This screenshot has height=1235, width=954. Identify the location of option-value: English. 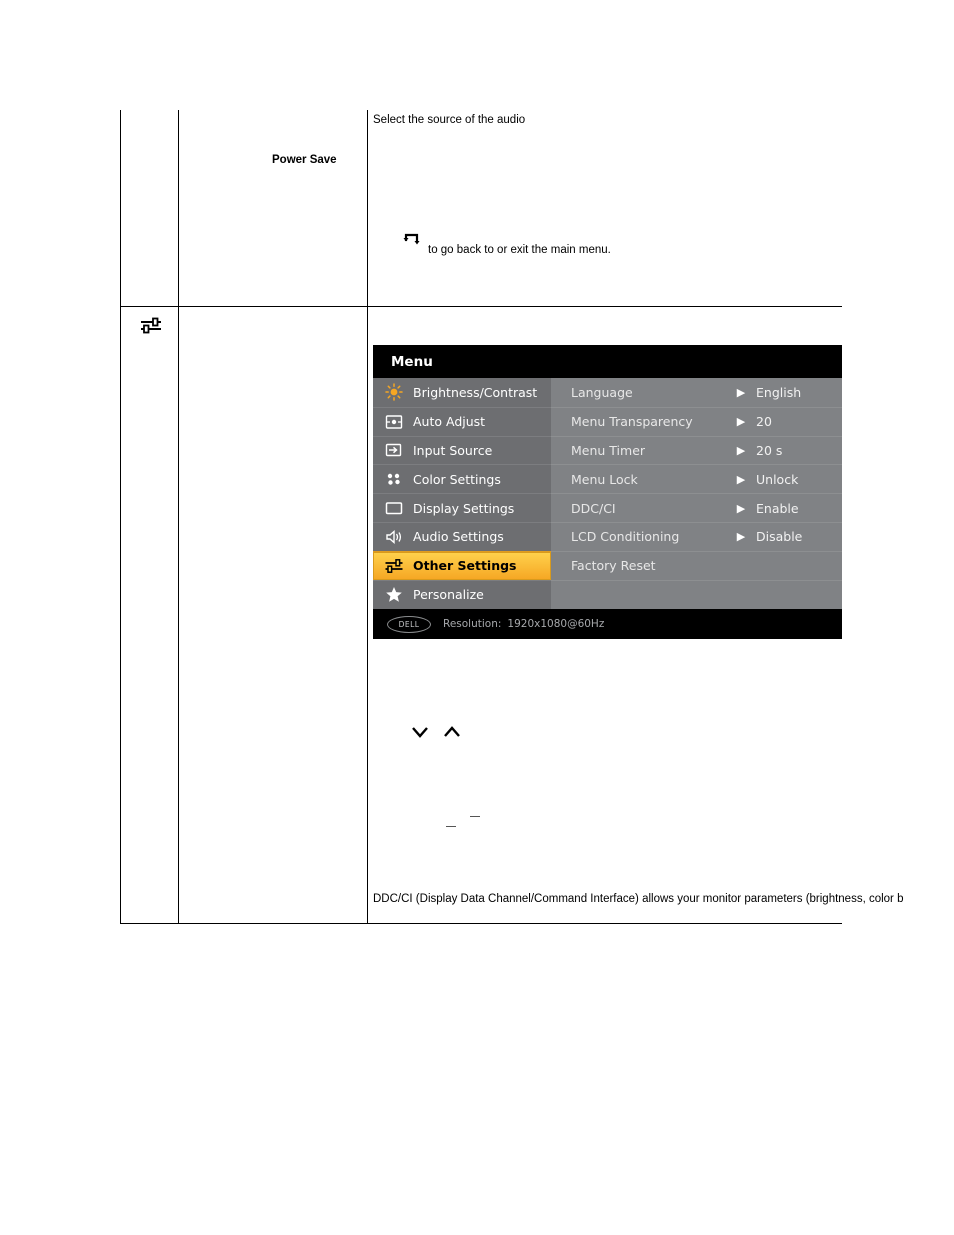
(779, 392).